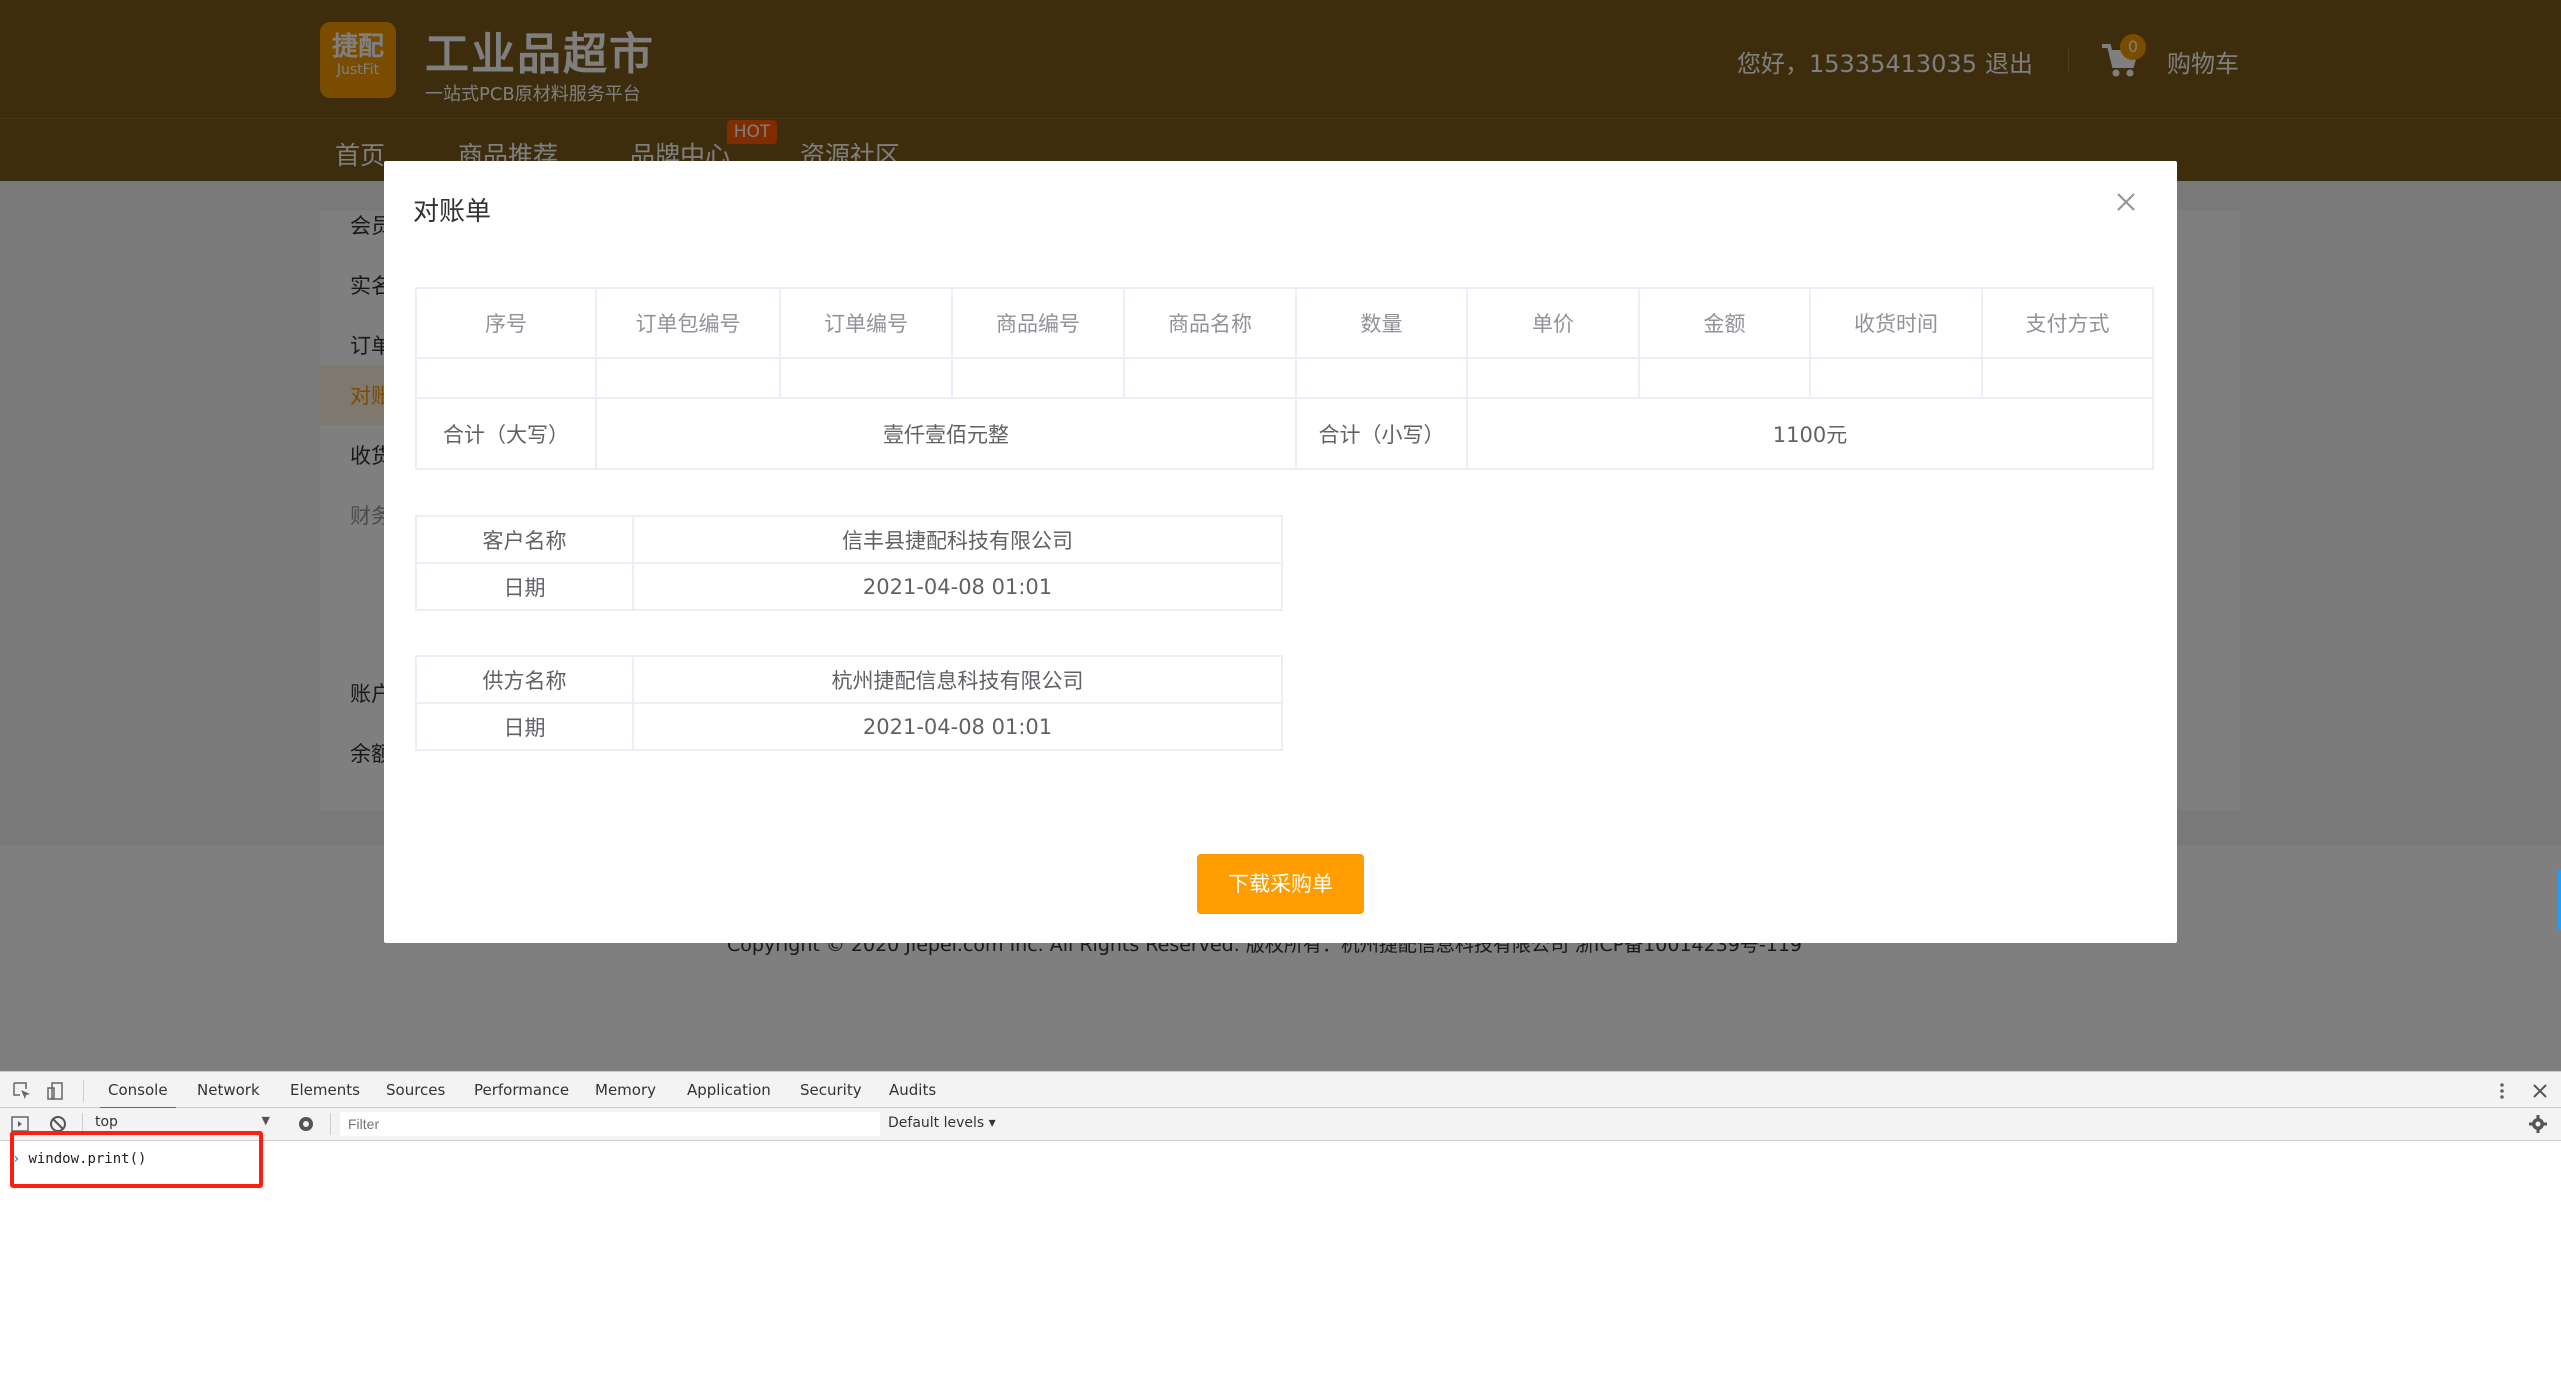 Image resolution: width=2561 pixels, height=1386 pixels. Describe the element at coordinates (1038, 323) in the screenshot. I see `column-header: 商品编号` at that location.